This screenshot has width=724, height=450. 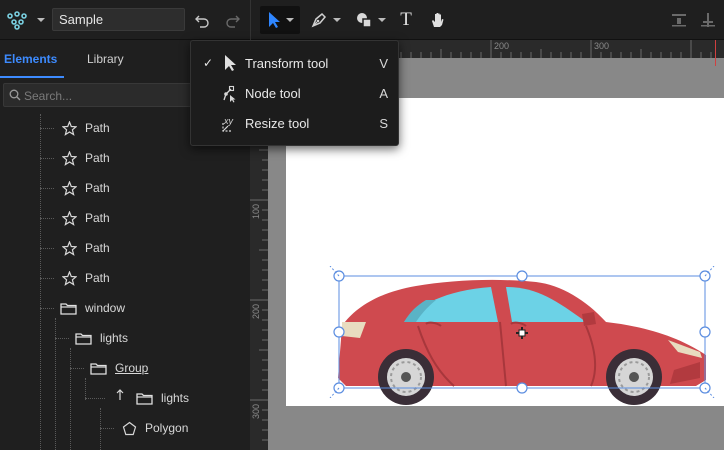 I want to click on shapes-tool-button, so click(x=370, y=20).